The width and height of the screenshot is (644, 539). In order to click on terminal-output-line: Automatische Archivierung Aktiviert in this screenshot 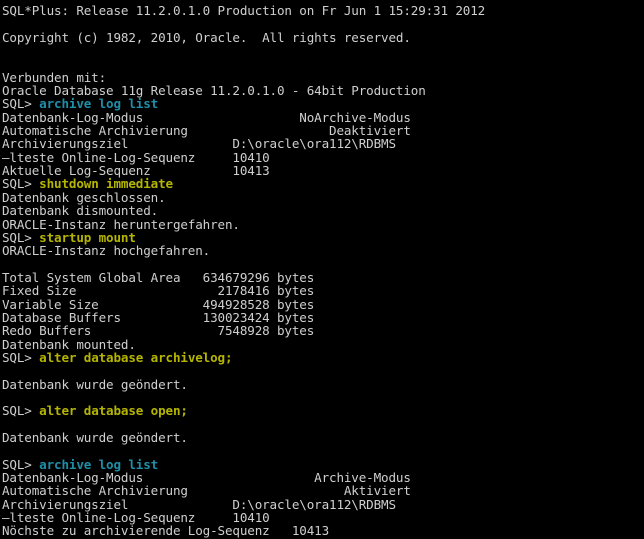, I will do `click(323, 490)`.